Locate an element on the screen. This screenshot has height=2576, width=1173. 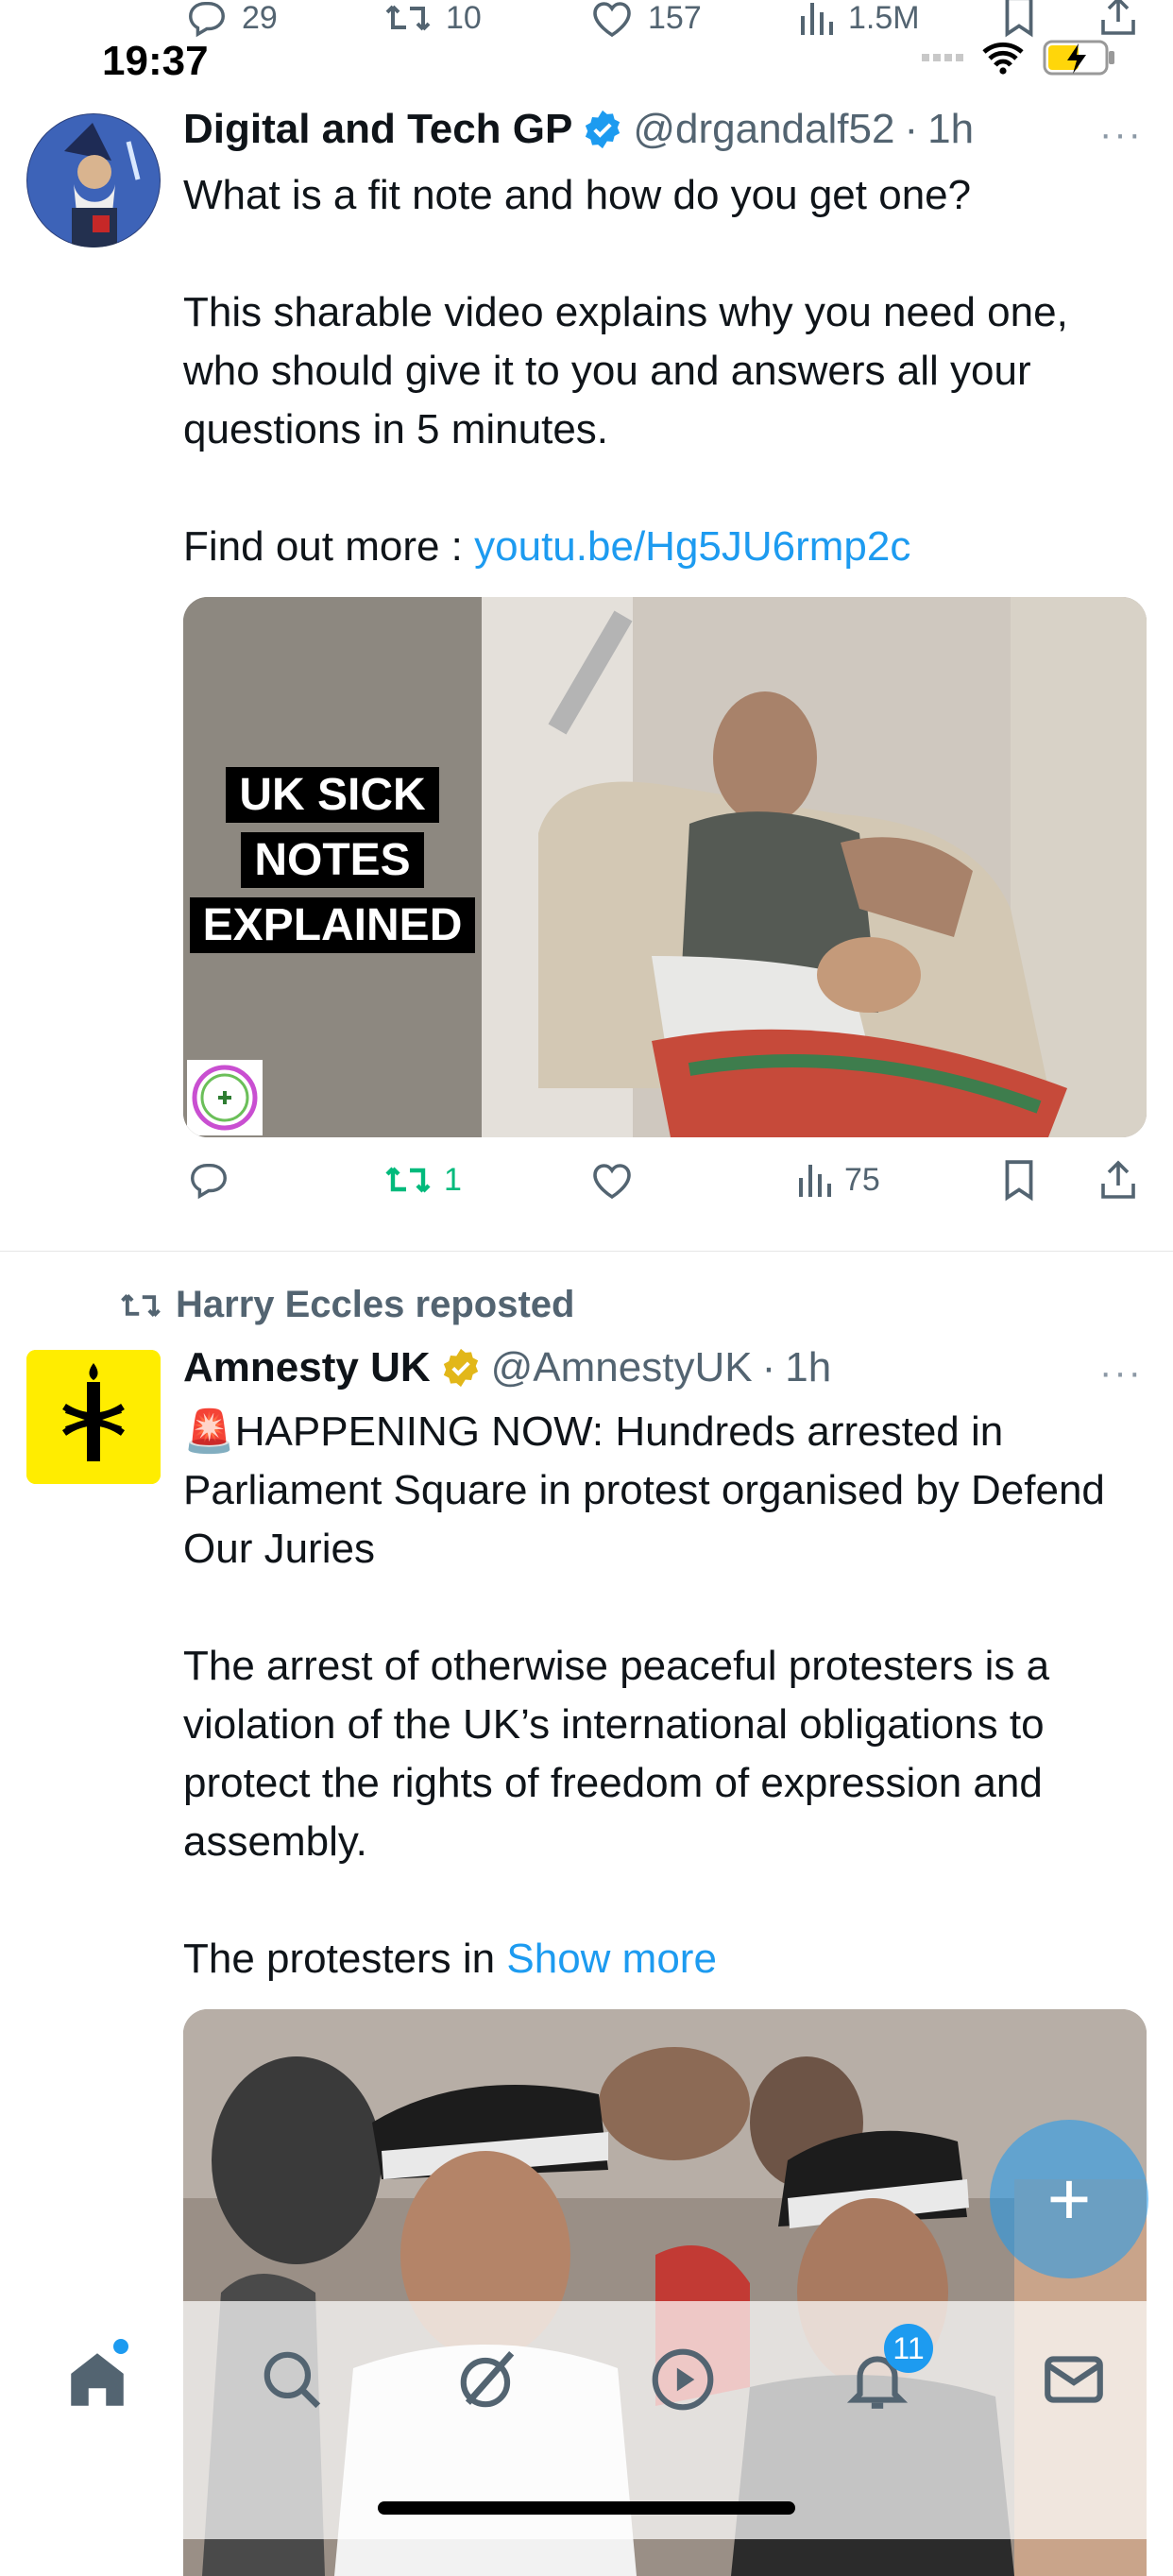
tweet-truncated-line: The protesters in Show more is located at coordinates (665, 1959).